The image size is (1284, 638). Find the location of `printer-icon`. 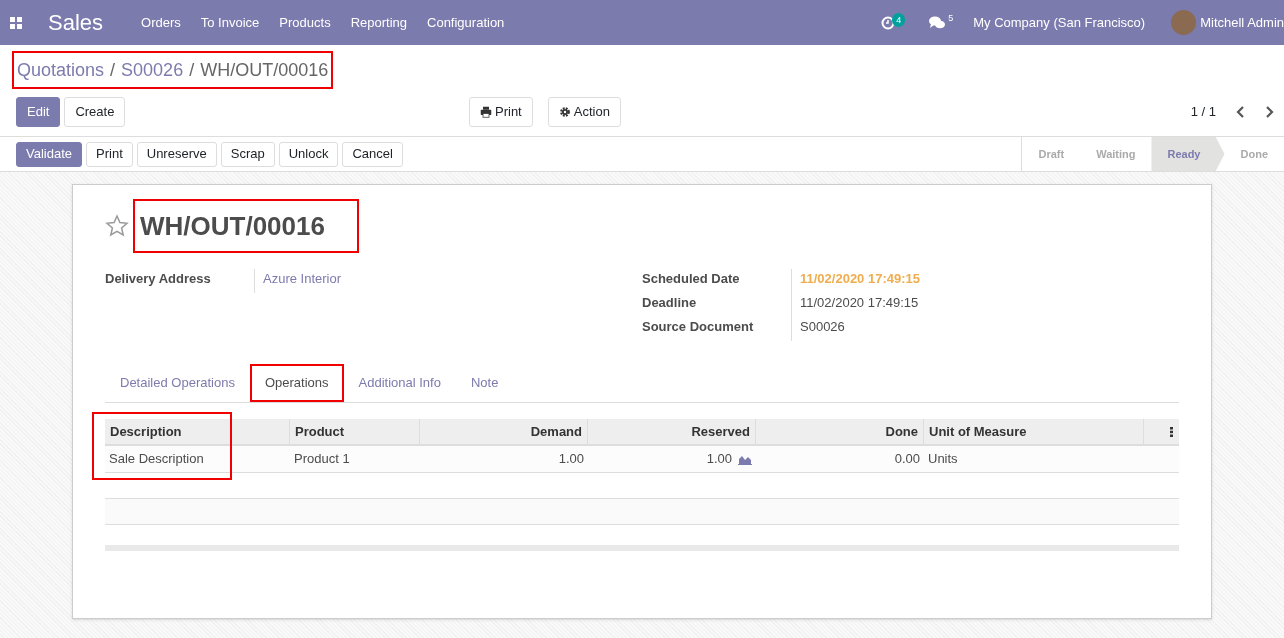

printer-icon is located at coordinates (486, 112).